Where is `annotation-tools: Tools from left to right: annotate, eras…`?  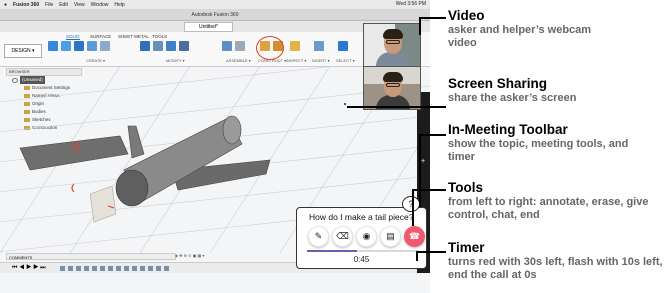
annotation-tools: Tools from left to right: annotate, eras… is located at coordinates (554, 201).